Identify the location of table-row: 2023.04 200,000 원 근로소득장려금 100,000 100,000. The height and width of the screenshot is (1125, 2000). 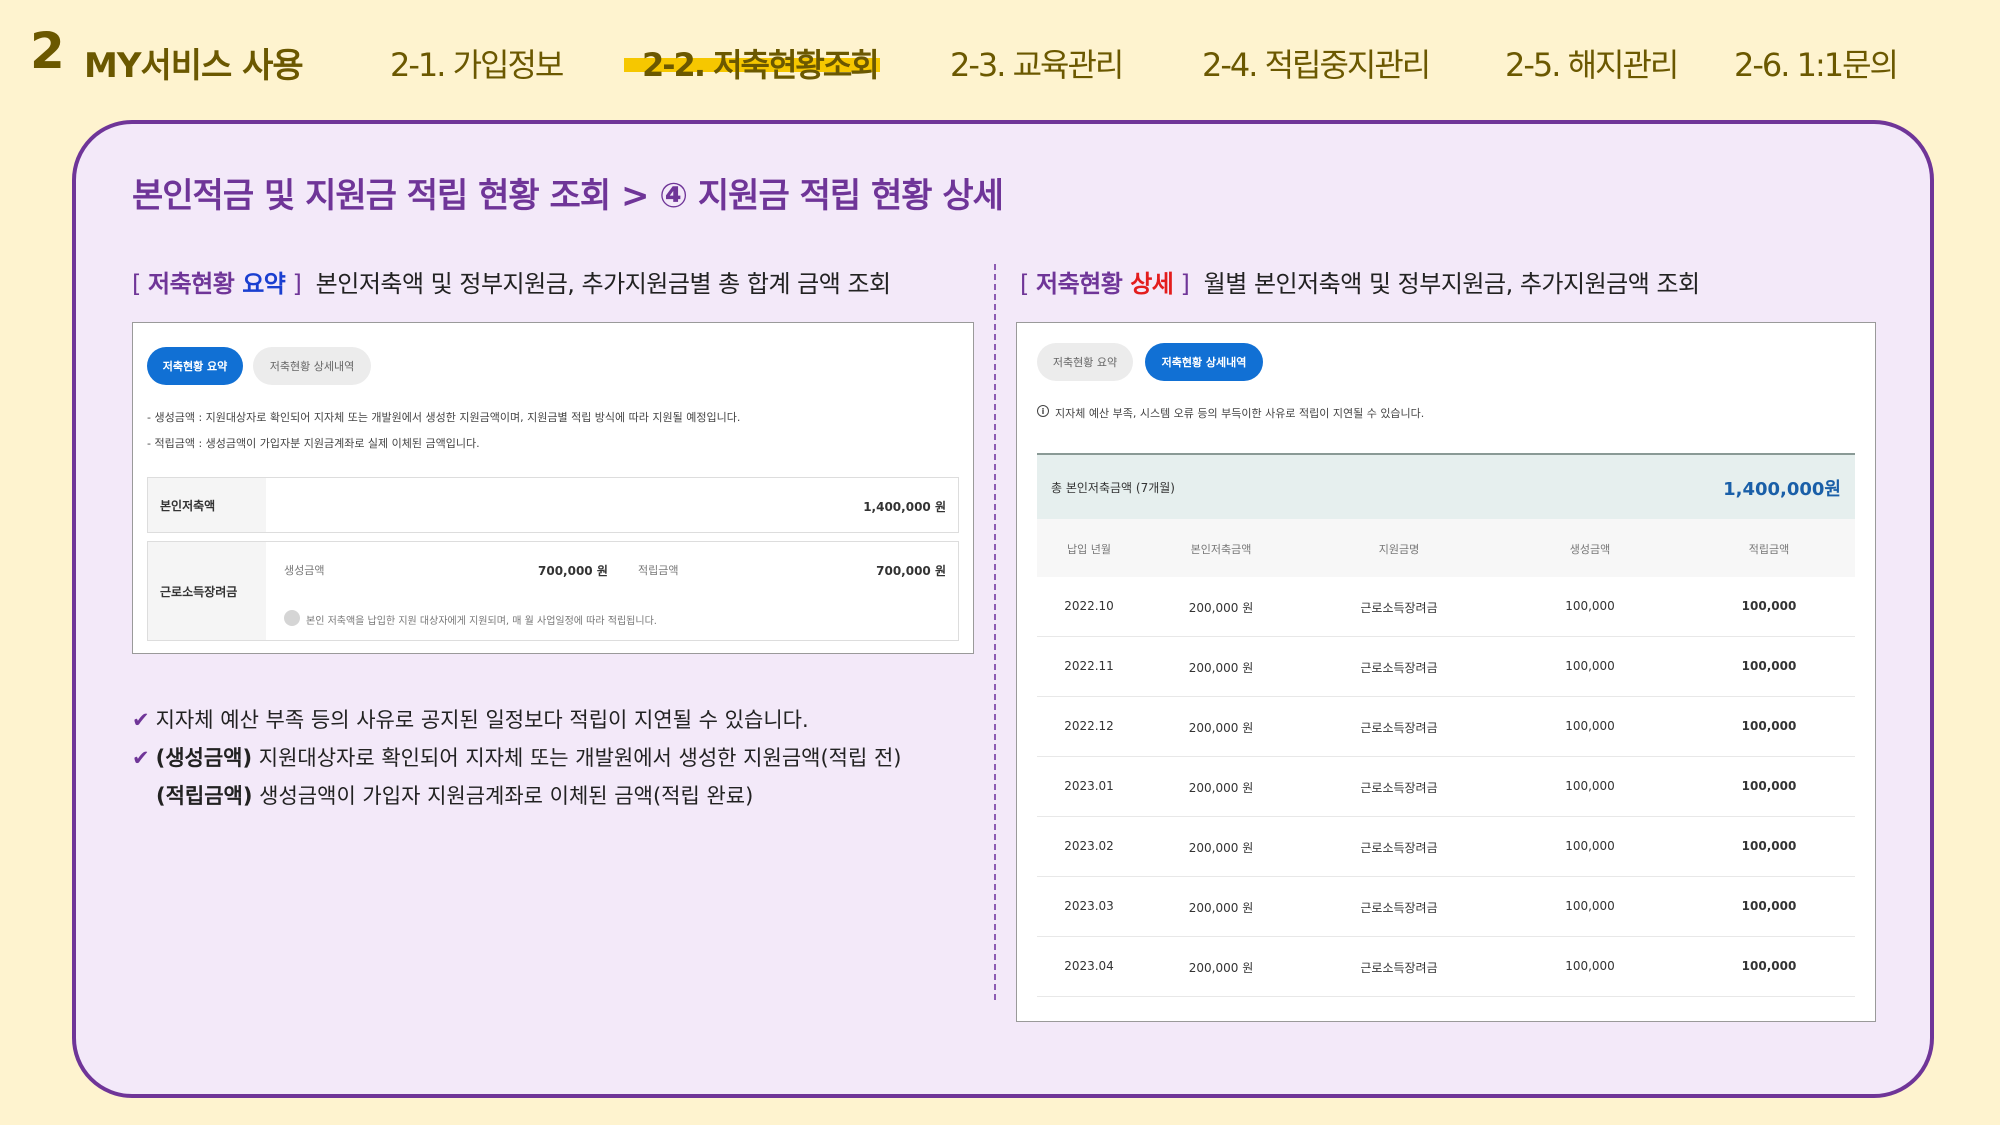
(1446, 967).